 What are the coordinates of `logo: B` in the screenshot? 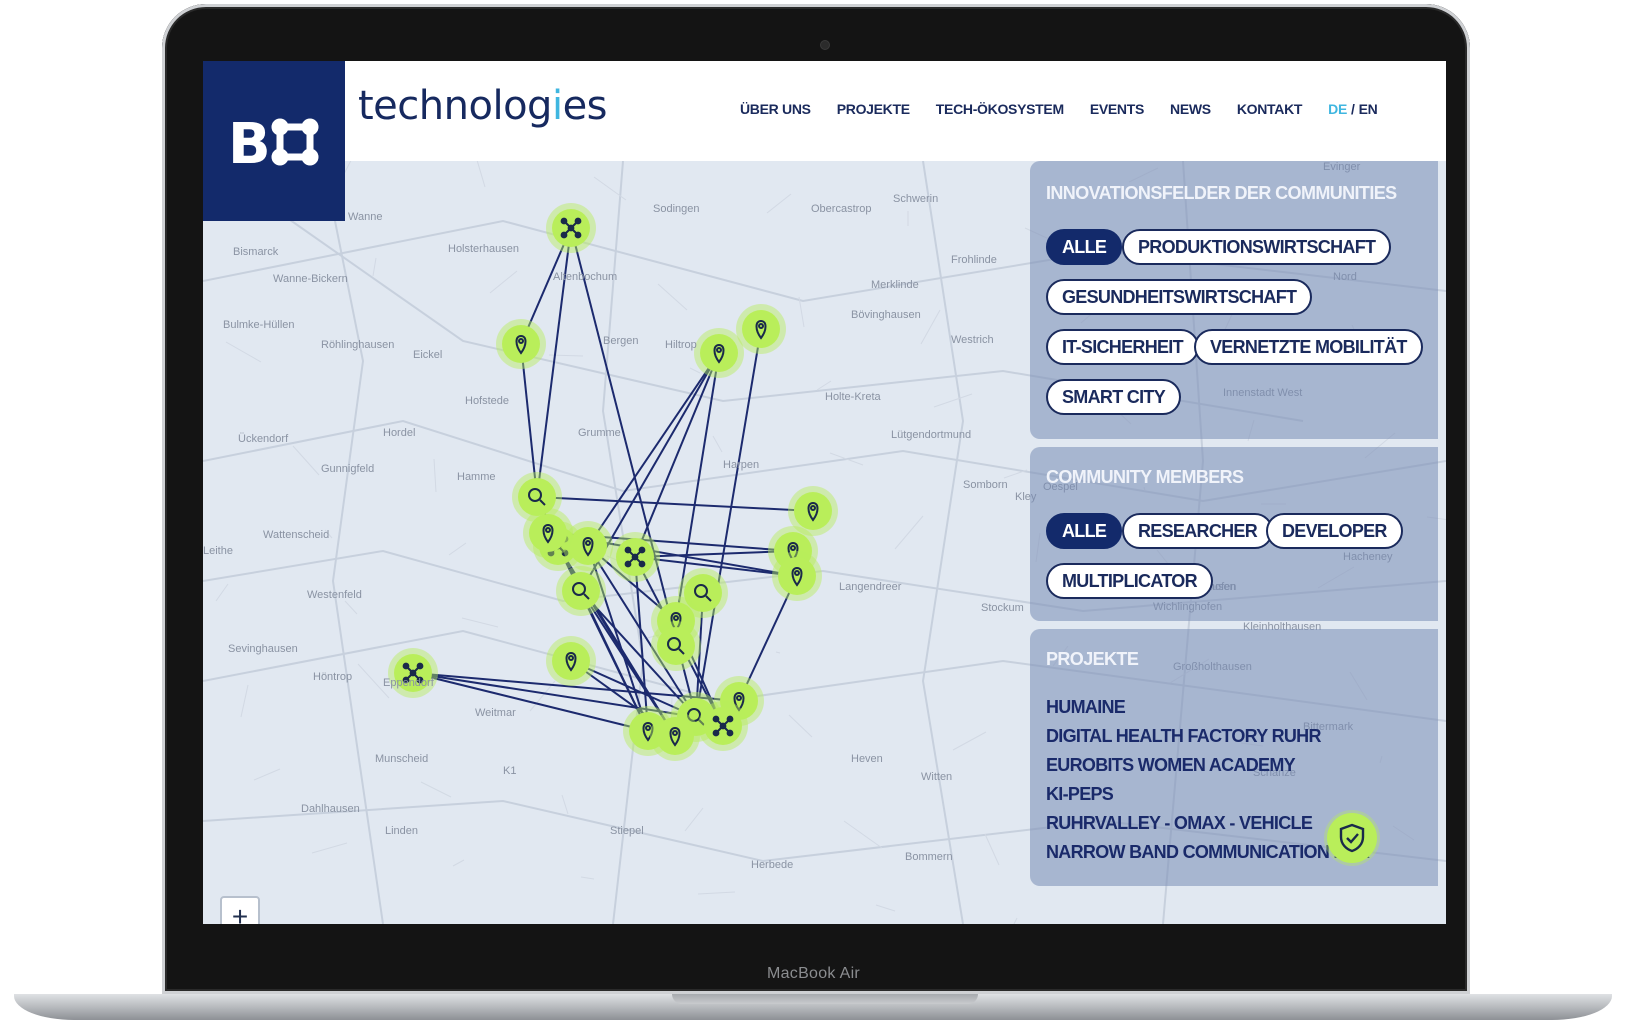 It's located at (274, 141).